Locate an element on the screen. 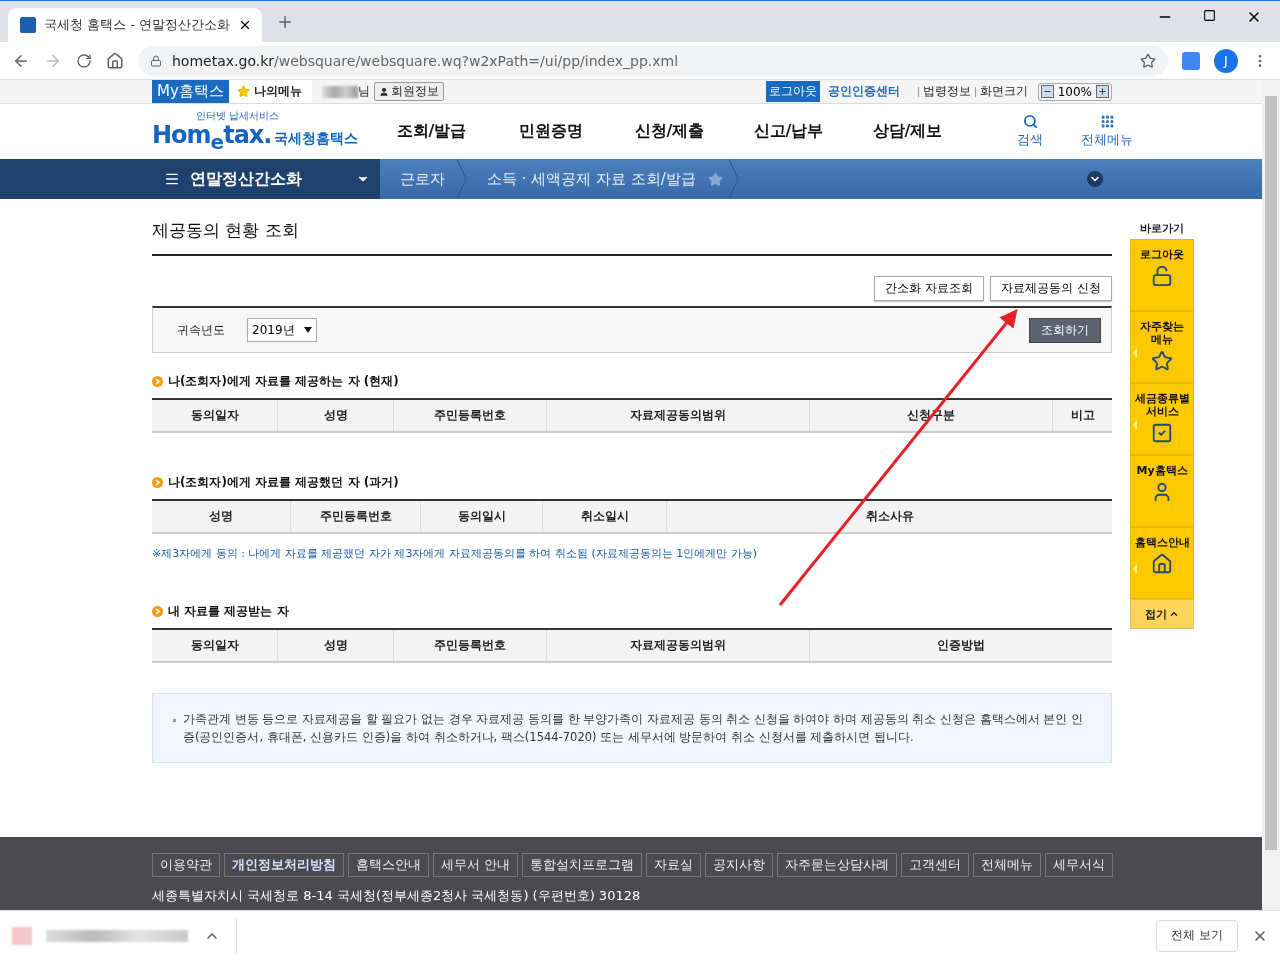 The image size is (1280, 960). breadcrumb-item: 소득 · 세액공제 자료 조회/발급 is located at coordinates (587, 179).